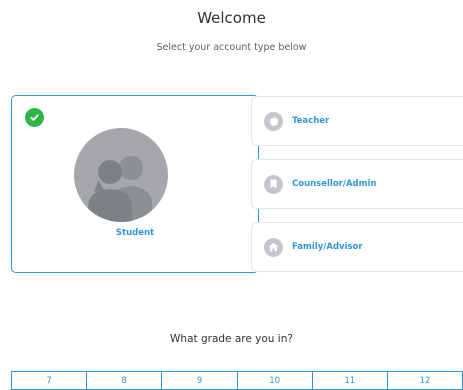  I want to click on bookmark-icon, so click(273, 184).